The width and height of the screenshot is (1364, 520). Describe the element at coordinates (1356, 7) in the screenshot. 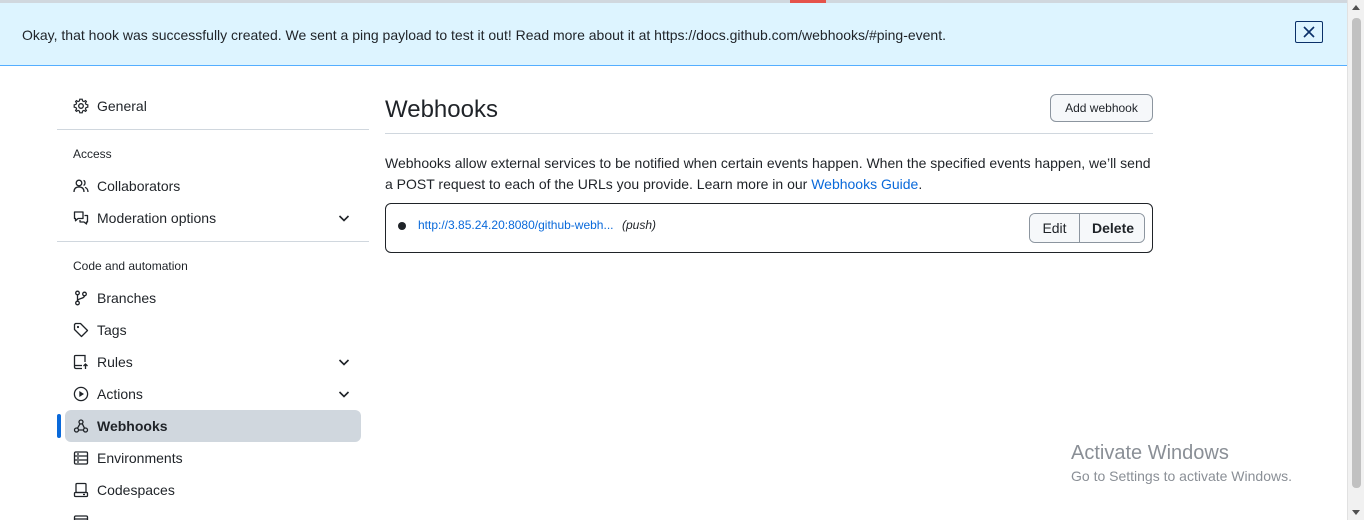

I see `scroll-up-arrow` at that location.